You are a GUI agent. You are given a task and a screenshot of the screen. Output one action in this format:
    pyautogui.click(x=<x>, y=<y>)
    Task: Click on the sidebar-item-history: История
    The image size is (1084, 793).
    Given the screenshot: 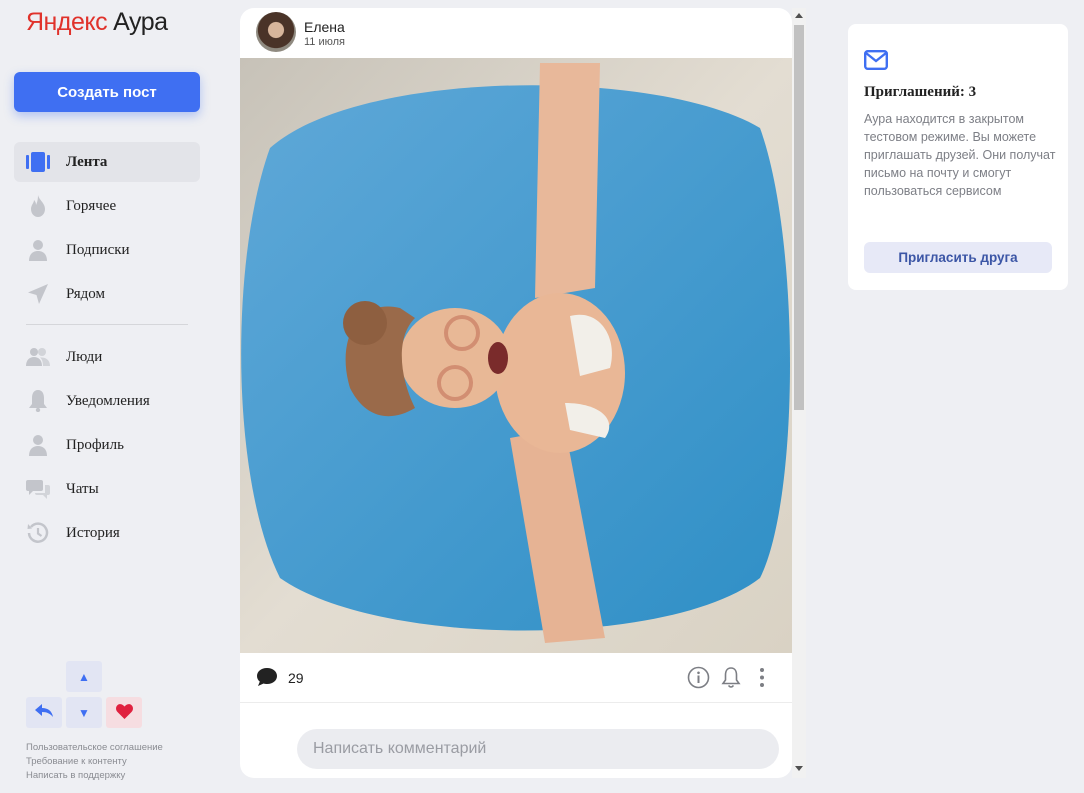 What is the action you would take?
    pyautogui.click(x=107, y=533)
    